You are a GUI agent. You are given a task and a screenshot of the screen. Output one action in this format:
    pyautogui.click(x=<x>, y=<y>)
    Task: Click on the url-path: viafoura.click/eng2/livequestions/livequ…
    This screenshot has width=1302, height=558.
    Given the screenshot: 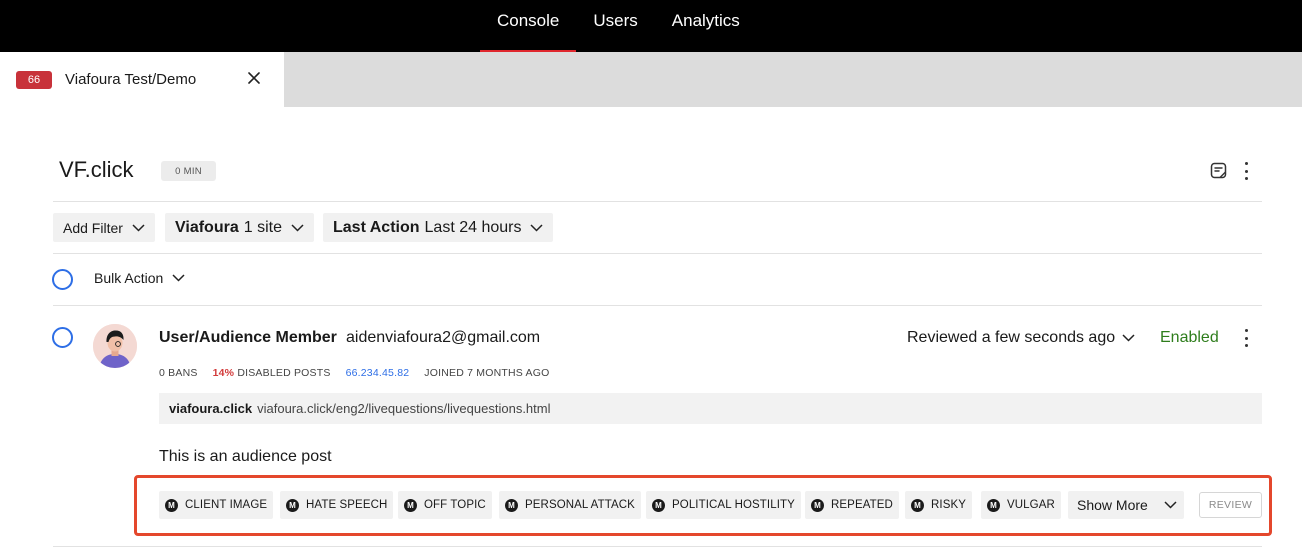 What is the action you would take?
    pyautogui.click(x=404, y=408)
    